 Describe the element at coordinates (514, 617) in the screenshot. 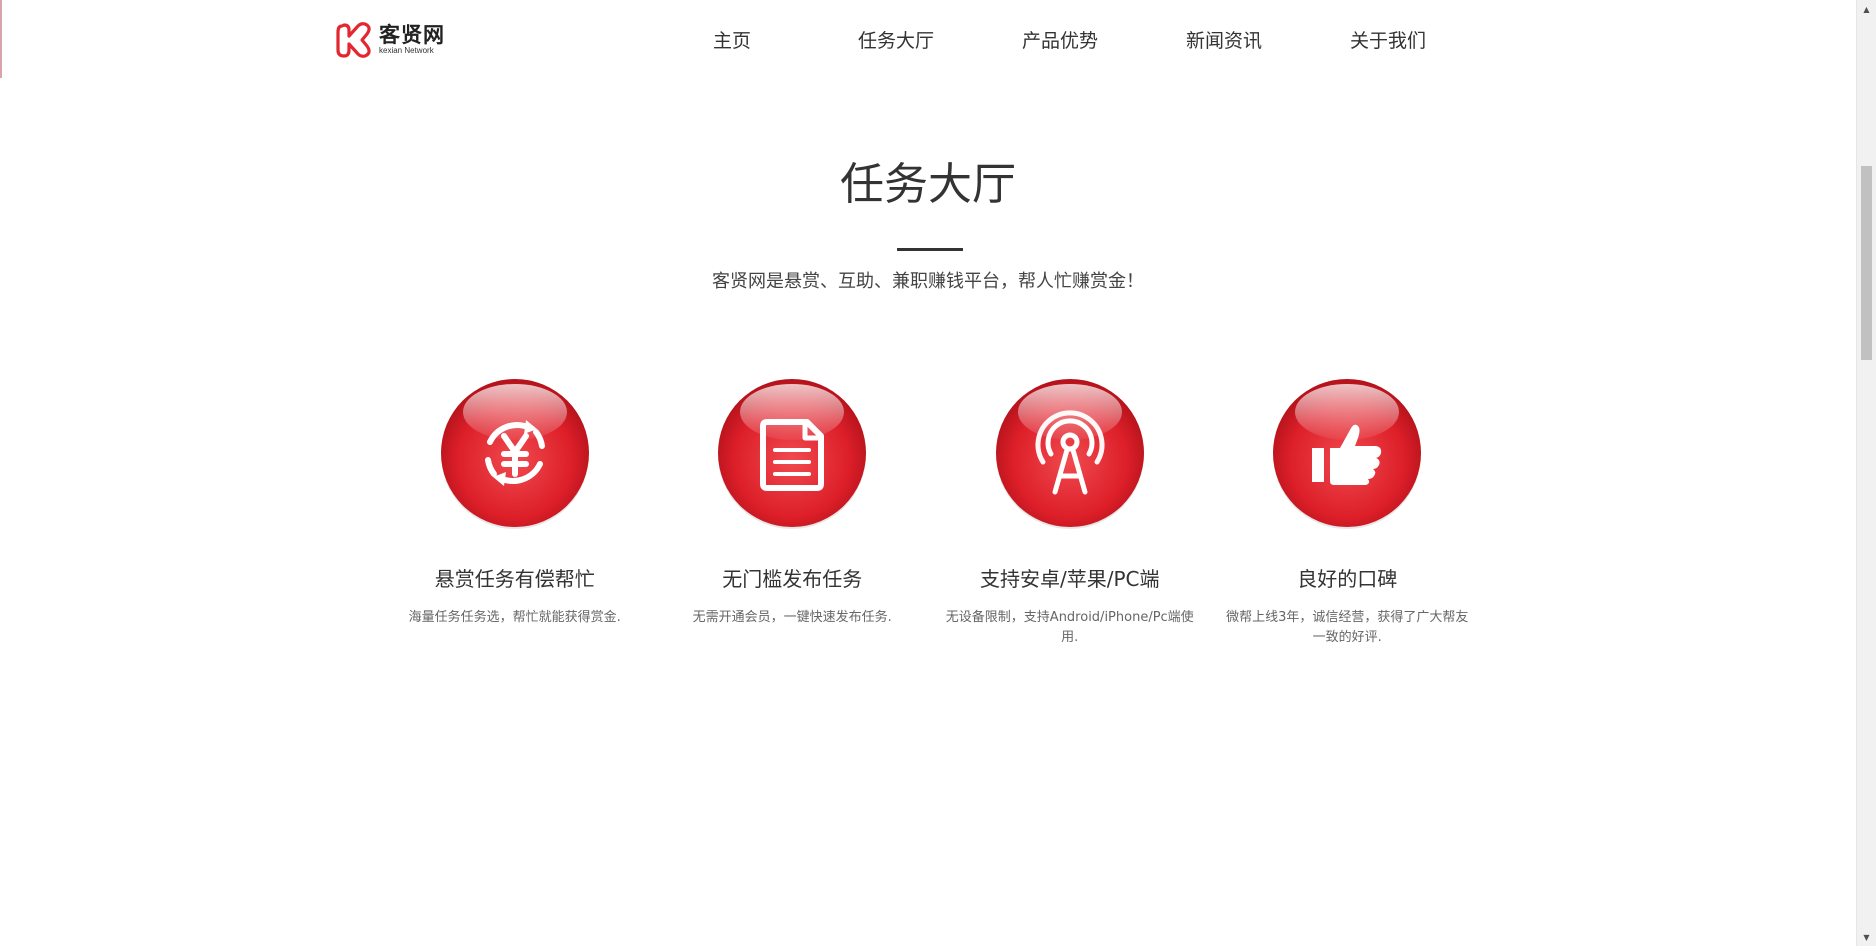

I see `feature-desc: 海量任务任务选，帮忙就能获得赏金.` at that location.